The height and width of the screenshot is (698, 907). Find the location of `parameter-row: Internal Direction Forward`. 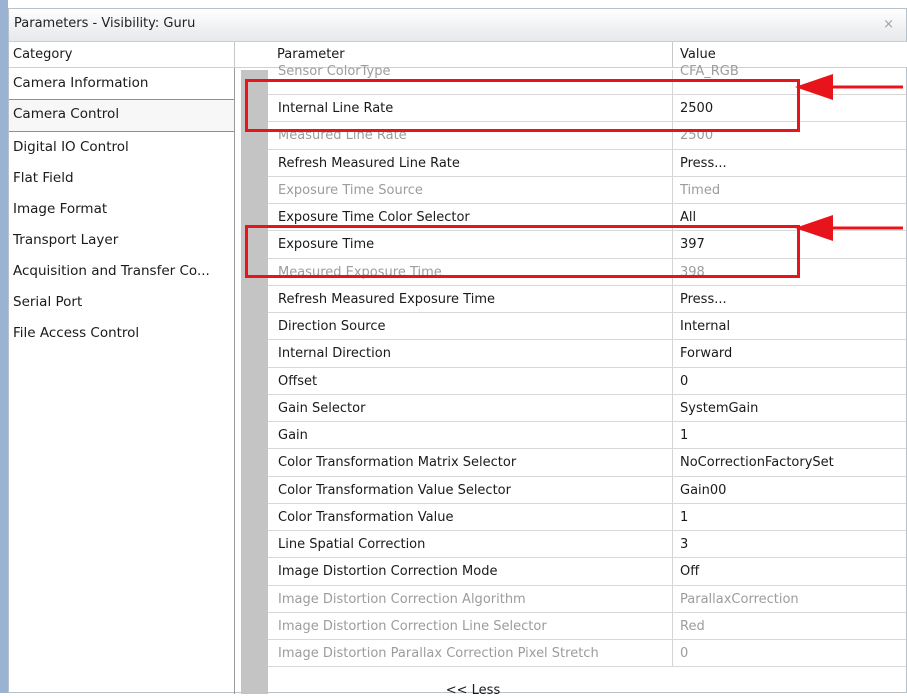

parameter-row: Internal Direction Forward is located at coordinates (587, 354).